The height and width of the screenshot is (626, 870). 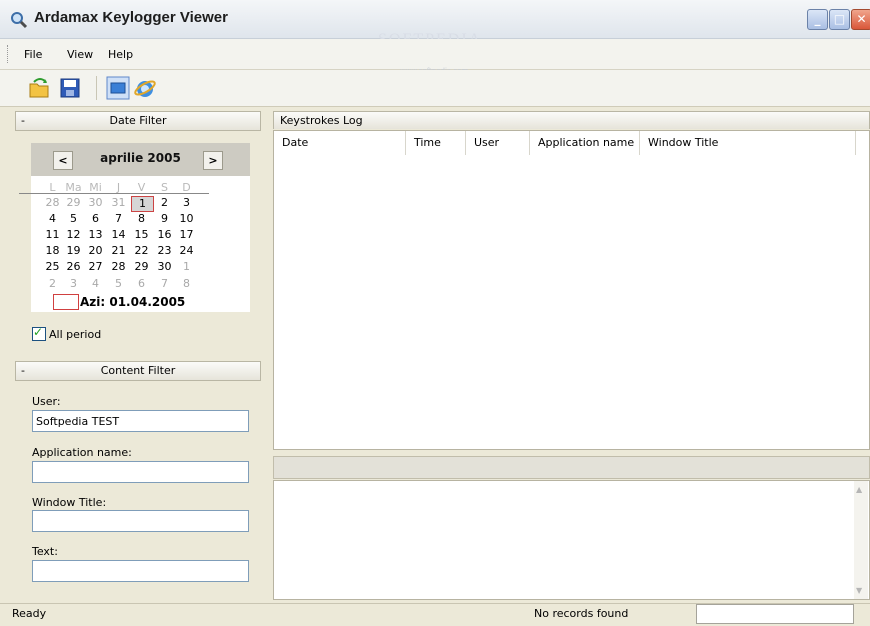 What do you see at coordinates (186, 234) in the screenshot?
I see `calendar-day: 17` at bounding box center [186, 234].